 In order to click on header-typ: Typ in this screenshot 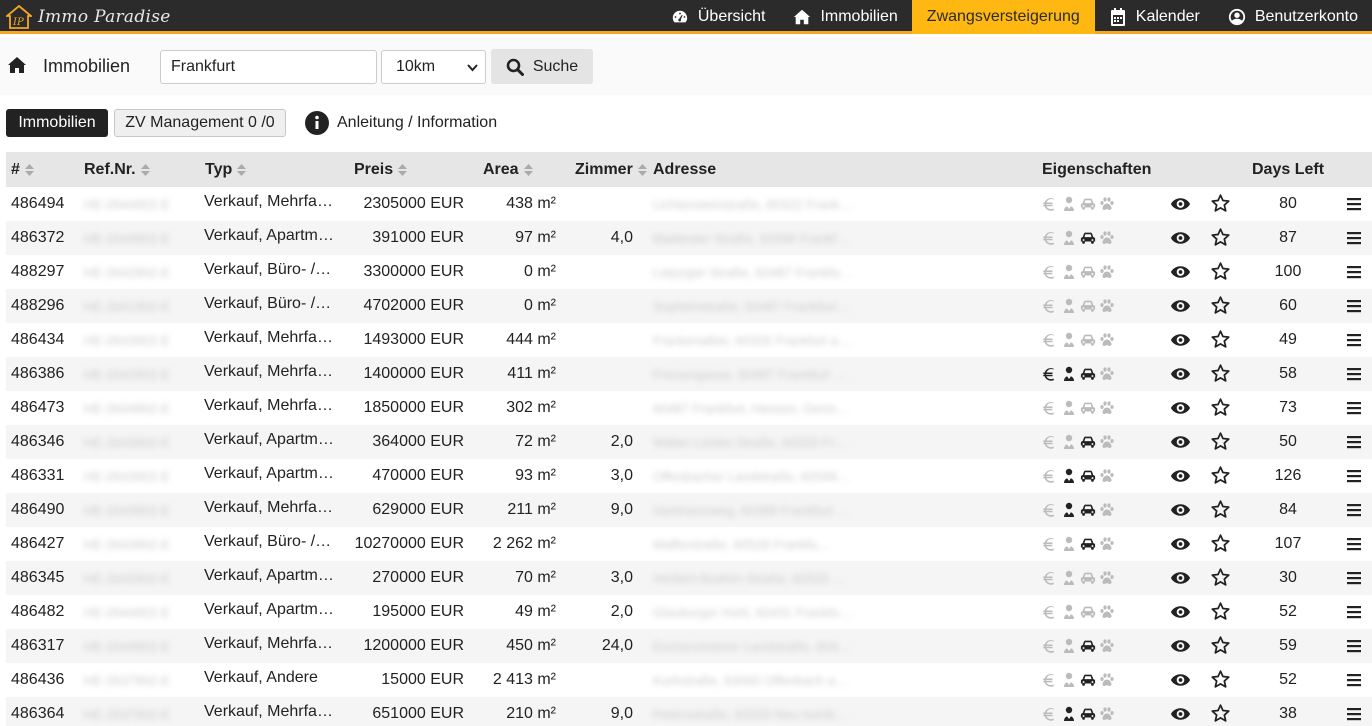, I will do `click(226, 170)`.